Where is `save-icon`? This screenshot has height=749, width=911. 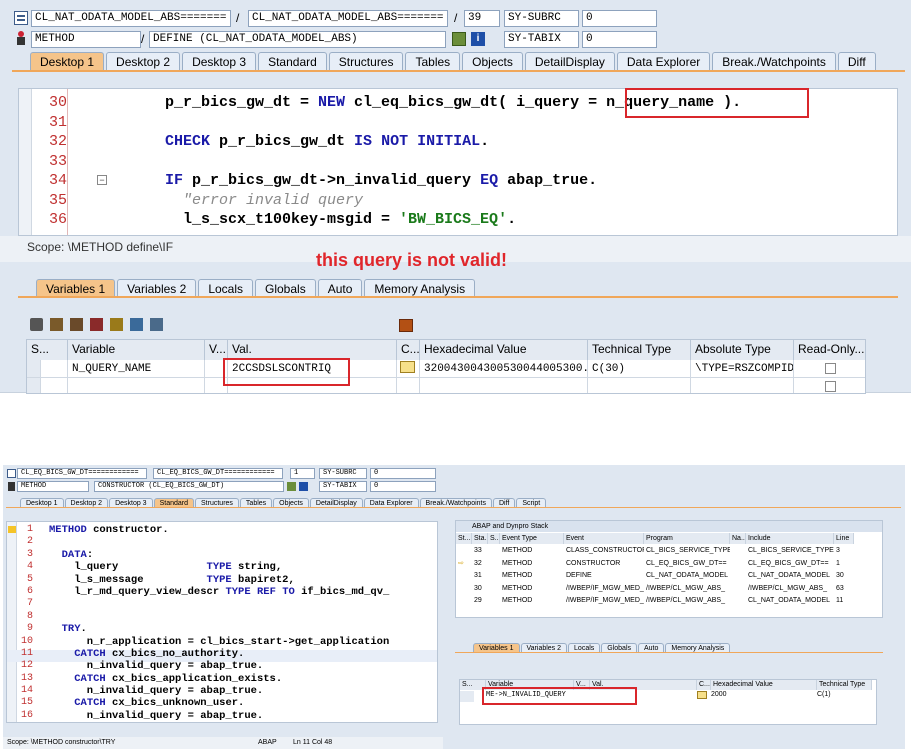 save-icon is located at coordinates (406, 325).